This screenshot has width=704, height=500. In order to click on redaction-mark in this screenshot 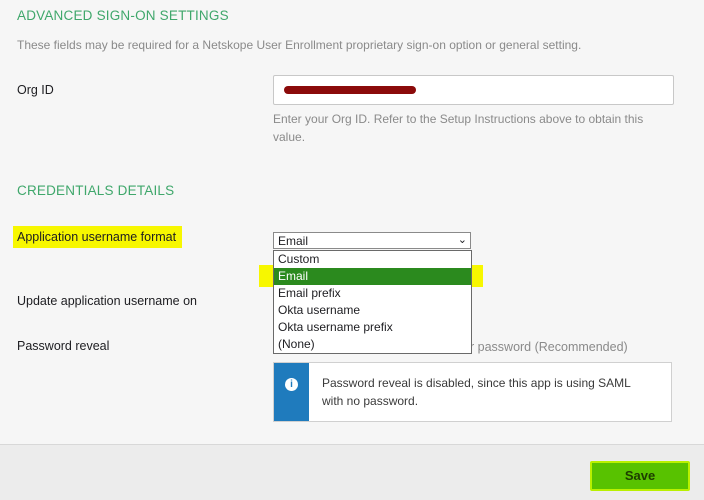, I will do `click(350, 90)`.